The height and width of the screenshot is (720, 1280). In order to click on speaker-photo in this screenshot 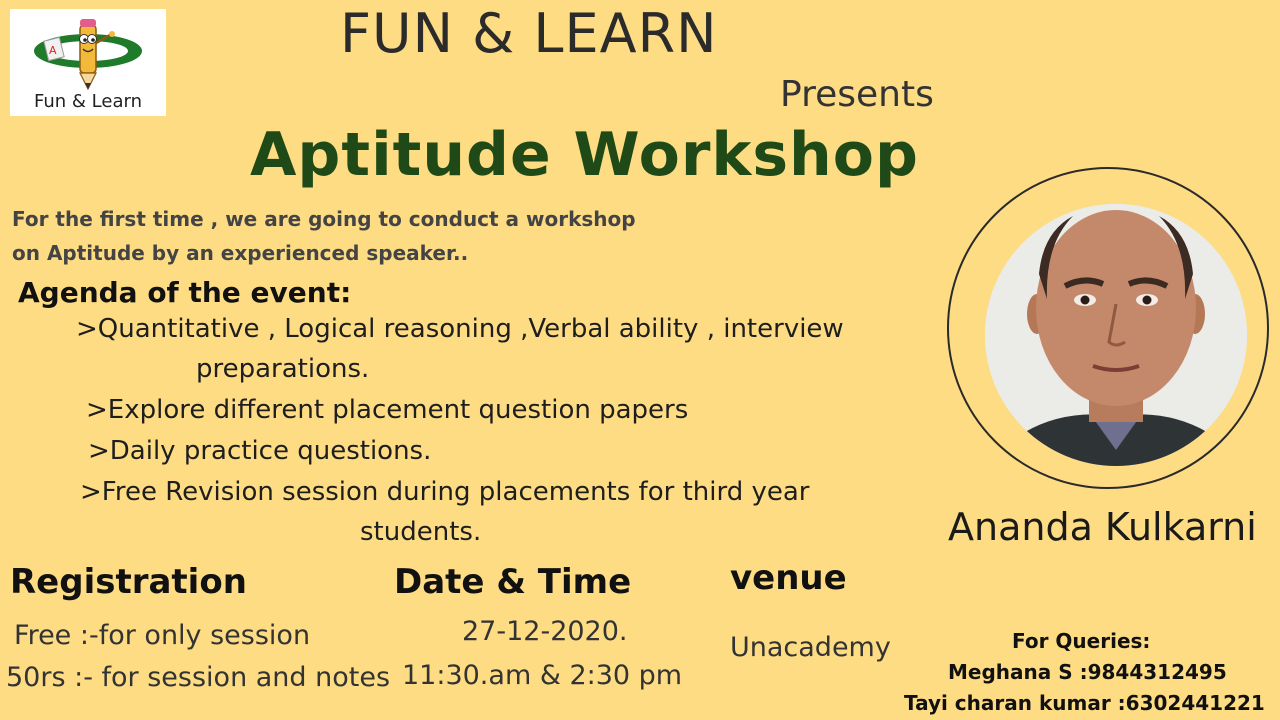, I will do `click(1116, 335)`.